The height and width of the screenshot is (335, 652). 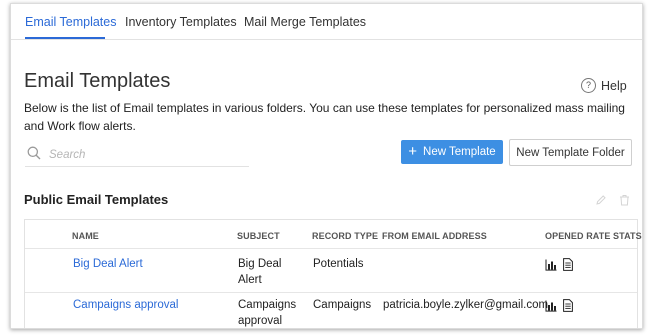 I want to click on template-record-type: Potentials, so click(x=338, y=264).